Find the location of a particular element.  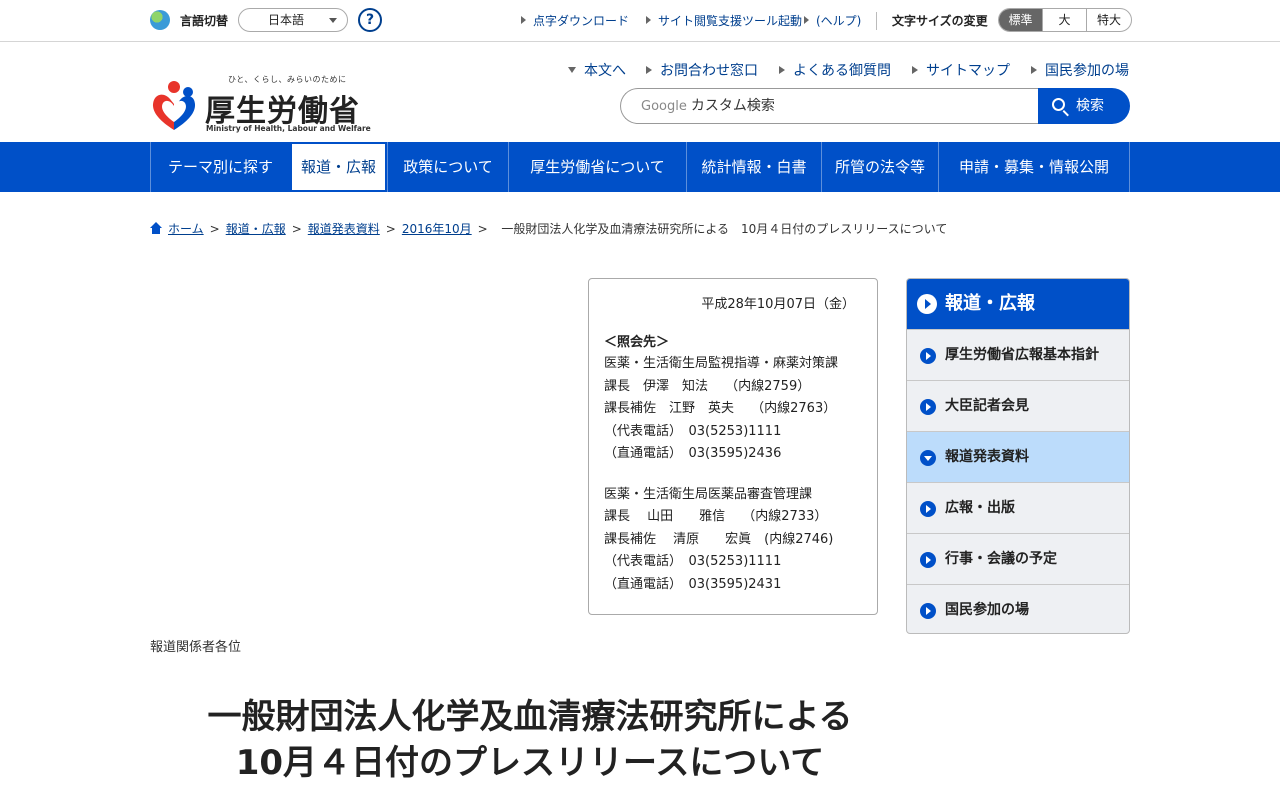

contact-line: 課長補佐 清原 宏眞 (内線2746) is located at coordinates (719, 539).